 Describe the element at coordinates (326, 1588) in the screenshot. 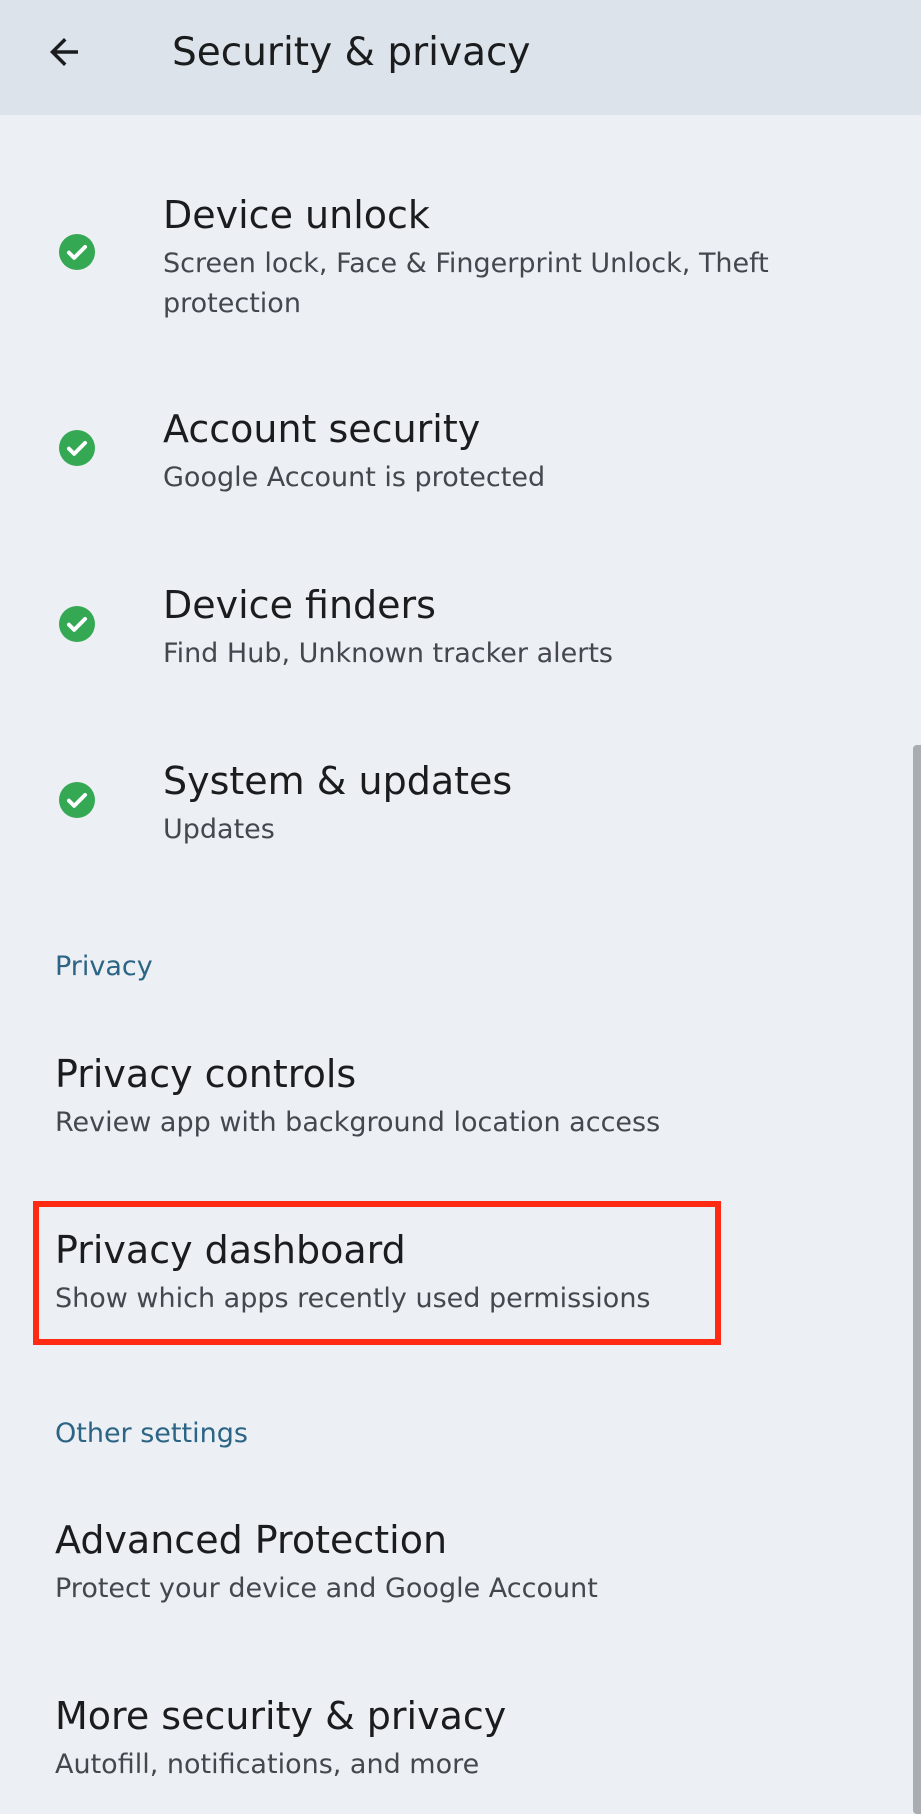

I see `item-summary: Protect your device and Google Account` at that location.